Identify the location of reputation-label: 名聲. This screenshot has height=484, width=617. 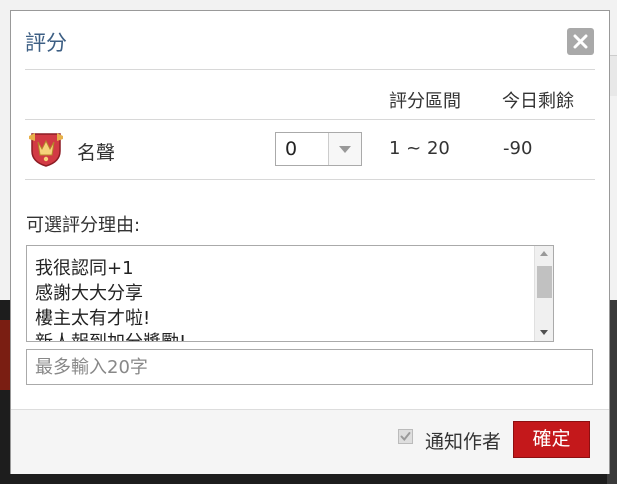
(96, 153).